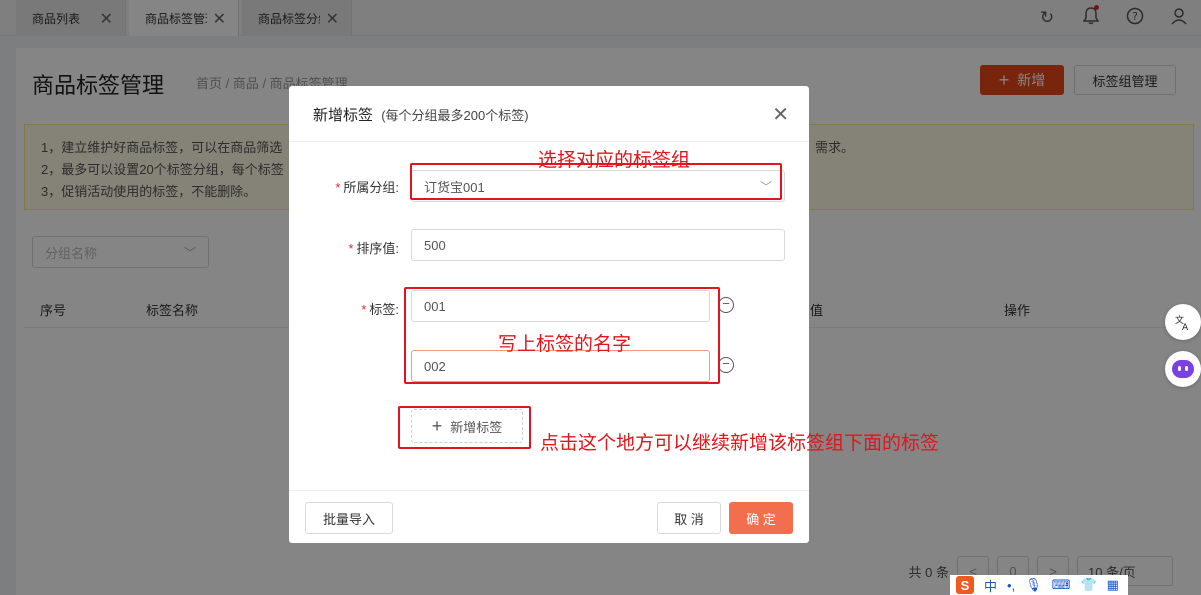  Describe the element at coordinates (1185, 327) in the screenshot. I see `svg-text: A` at that location.